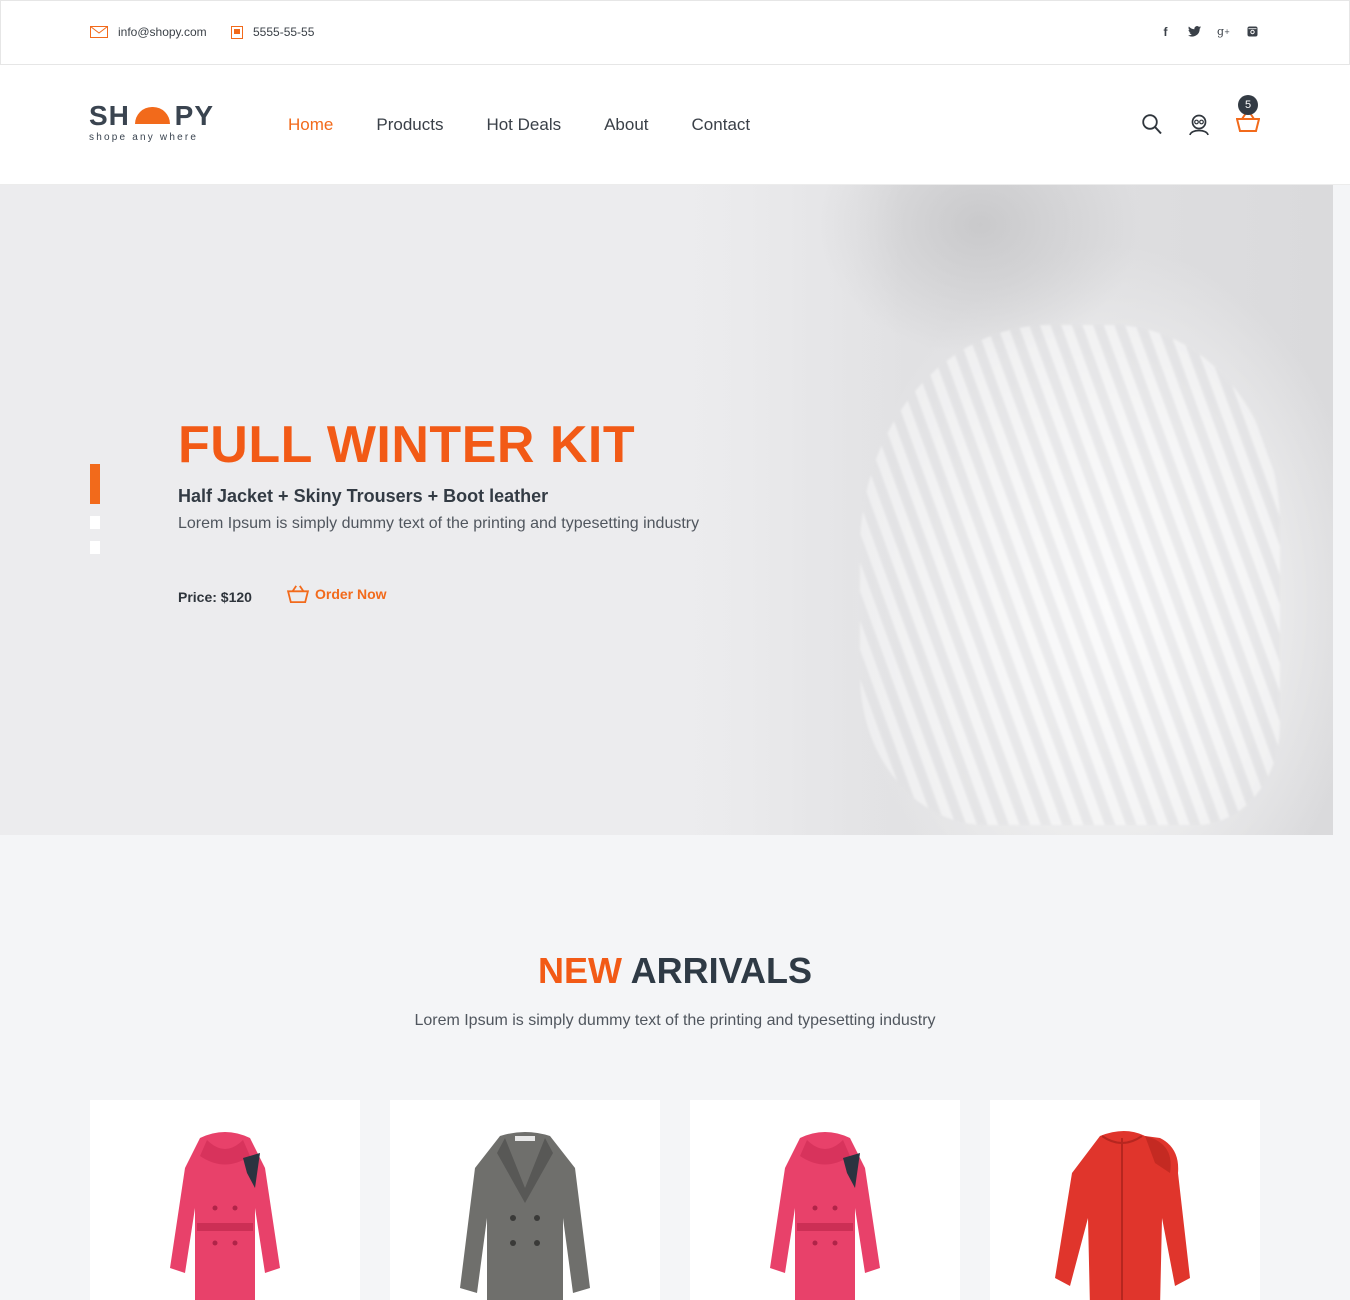 The image size is (1350, 1300). Describe the element at coordinates (721, 125) in the screenshot. I see `nav-contact: Contact` at that location.